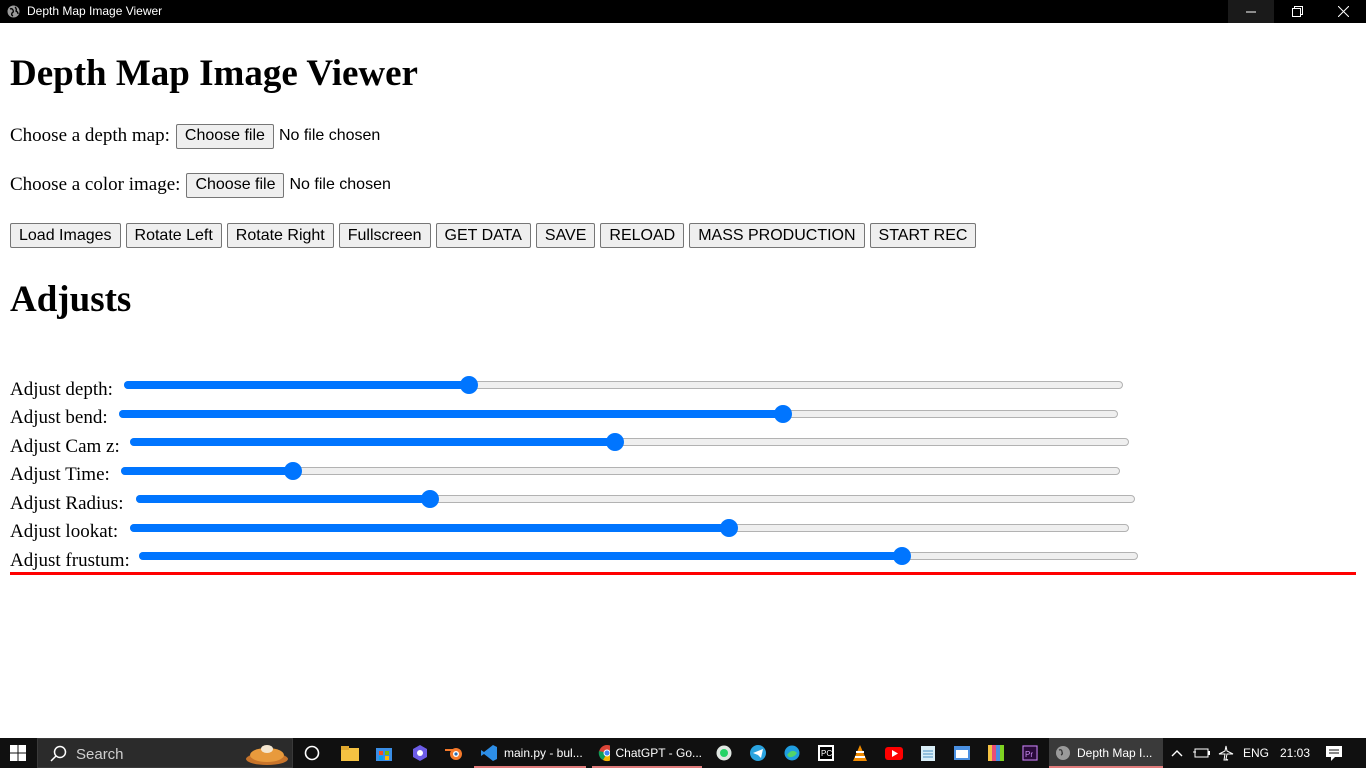 Image resolution: width=1366 pixels, height=768 pixels. I want to click on minimize-button, so click(1251, 11).